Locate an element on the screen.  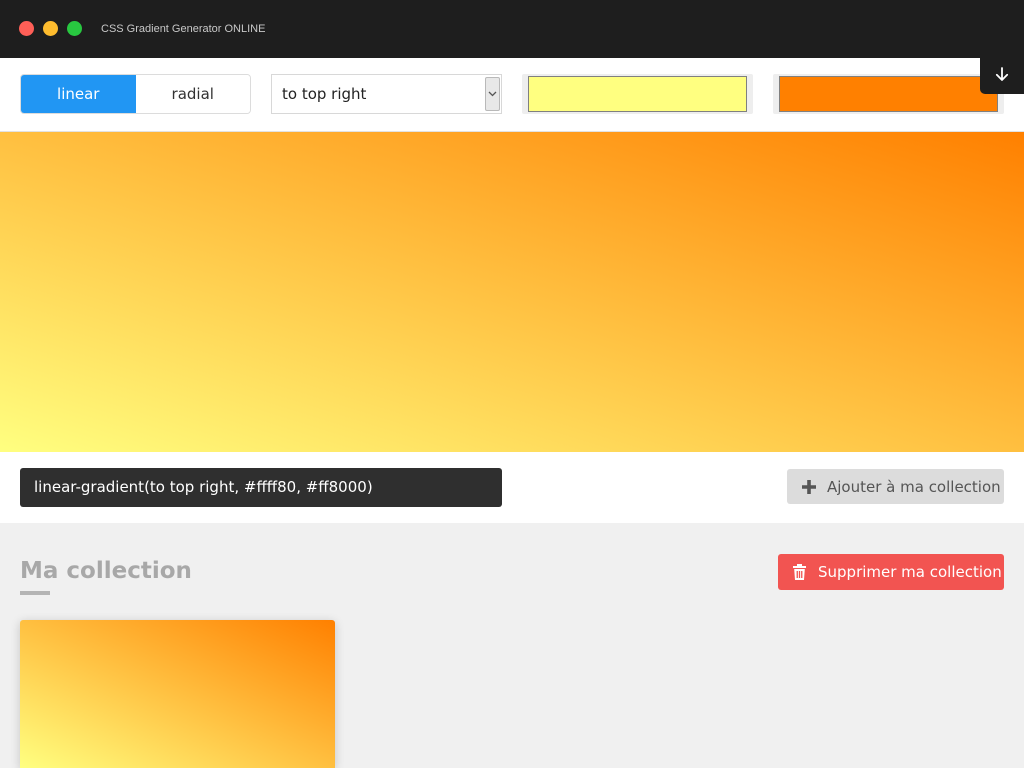
delete-collection-button: Supprimer ma collection is located at coordinates (891, 572).